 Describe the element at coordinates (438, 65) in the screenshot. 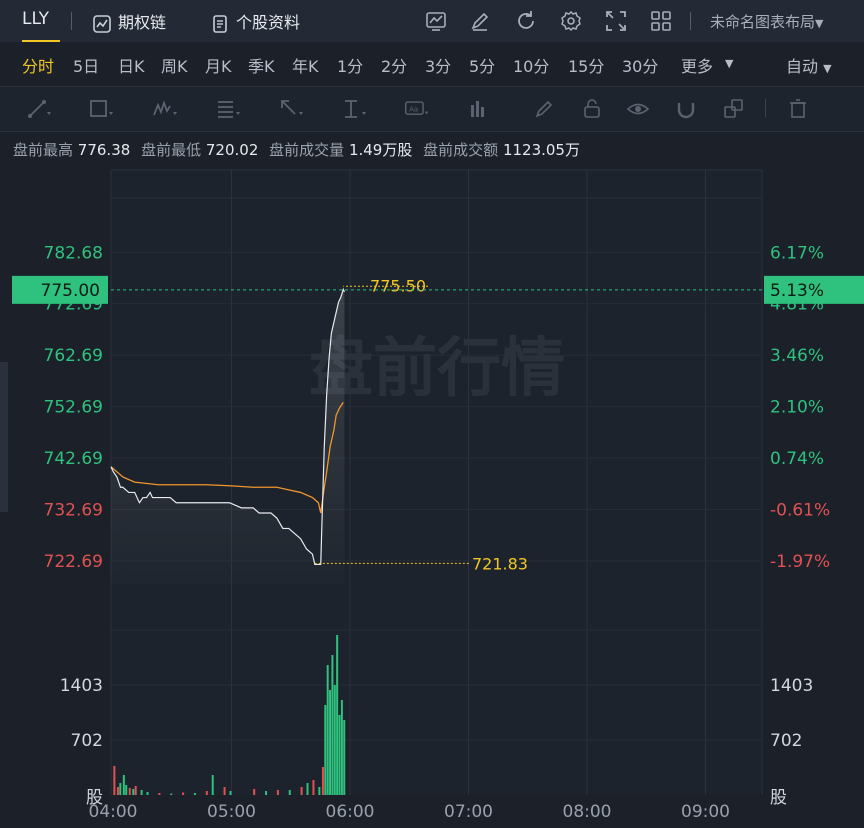

I see `period-tab: 3分` at that location.